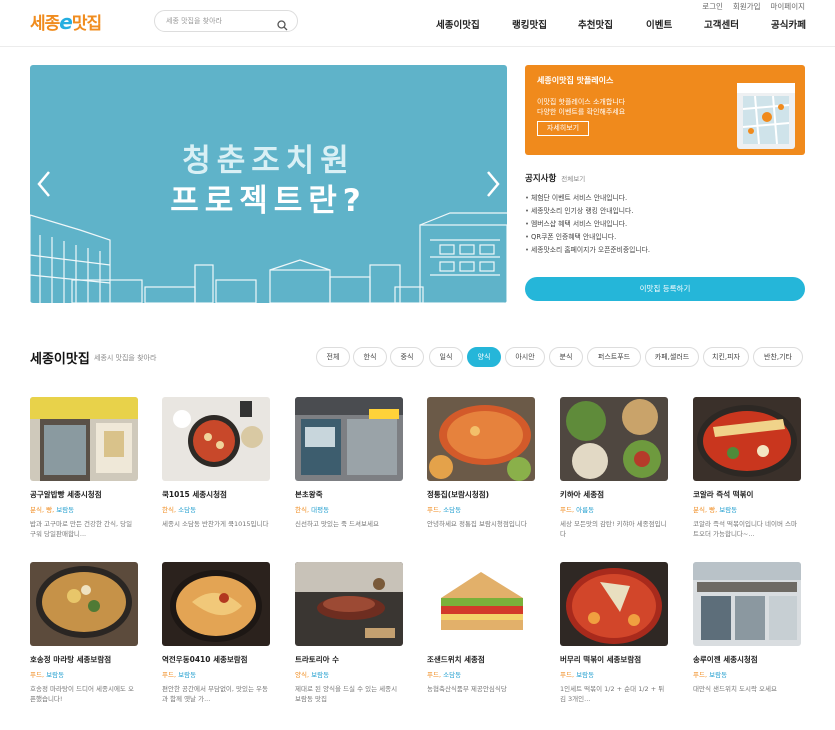 The height and width of the screenshot is (730, 835). I want to click on category-snack: 분식, so click(566, 357).